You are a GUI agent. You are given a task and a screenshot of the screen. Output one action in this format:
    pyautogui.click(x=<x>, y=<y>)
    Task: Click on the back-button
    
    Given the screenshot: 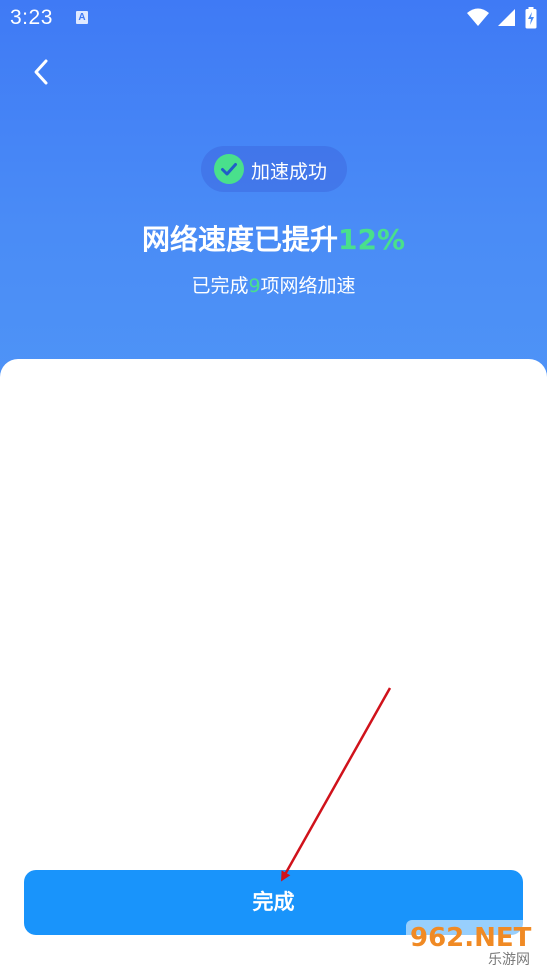 What is the action you would take?
    pyautogui.click(x=42, y=72)
    